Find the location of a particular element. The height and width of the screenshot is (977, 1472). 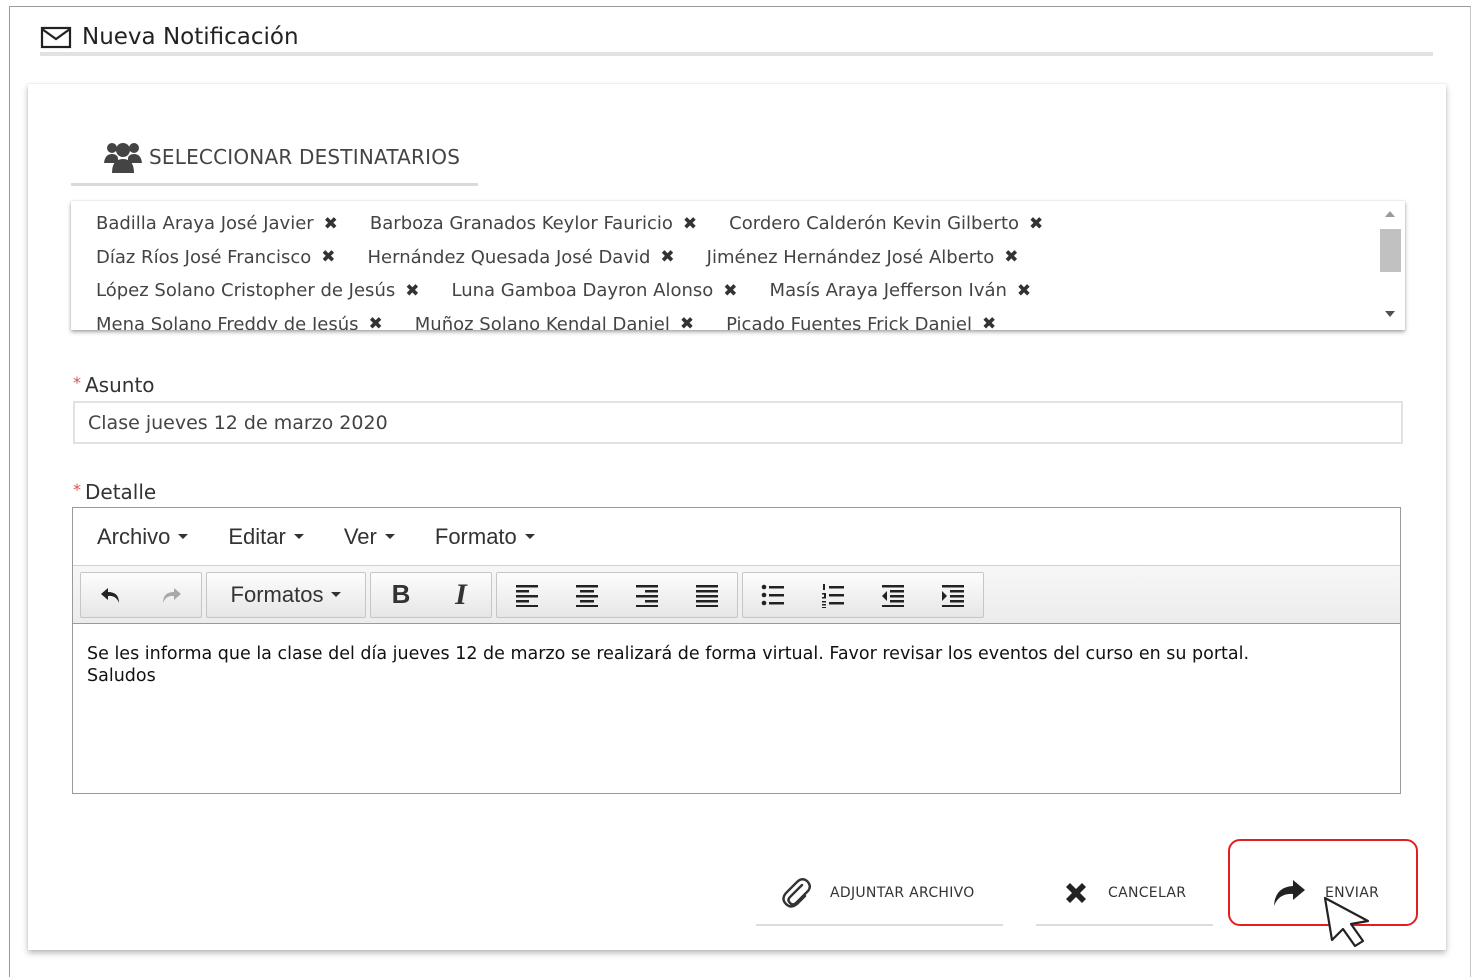

indent-button is located at coordinates (953, 595).